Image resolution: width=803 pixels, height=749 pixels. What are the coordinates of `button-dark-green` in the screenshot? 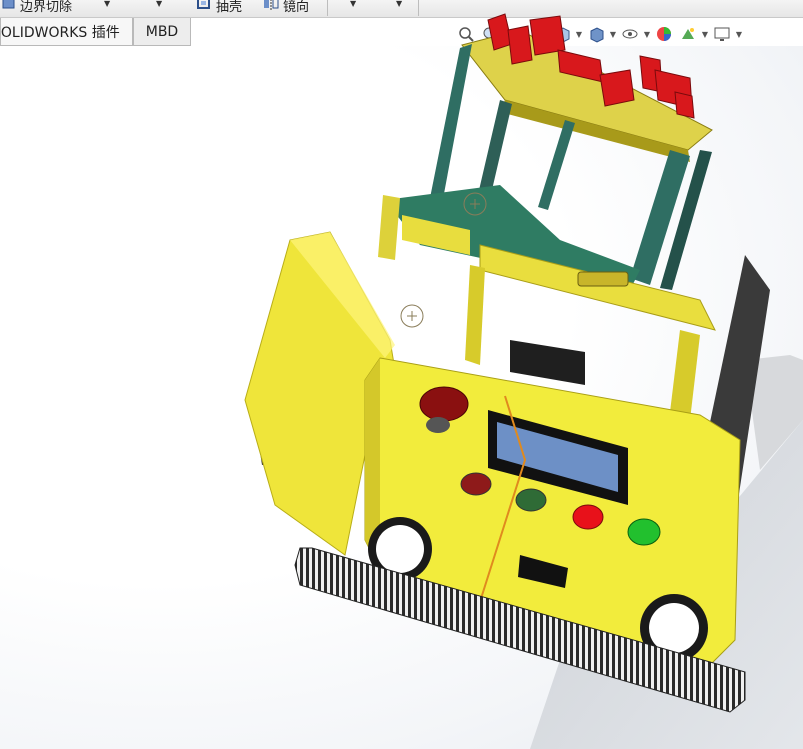 It's located at (531, 500).